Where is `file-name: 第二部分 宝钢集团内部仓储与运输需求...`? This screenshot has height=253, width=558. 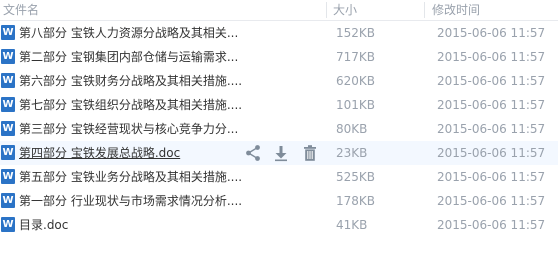 file-name: 第二部分 宝钢集团内部仓储与运输需求... is located at coordinates (128, 57).